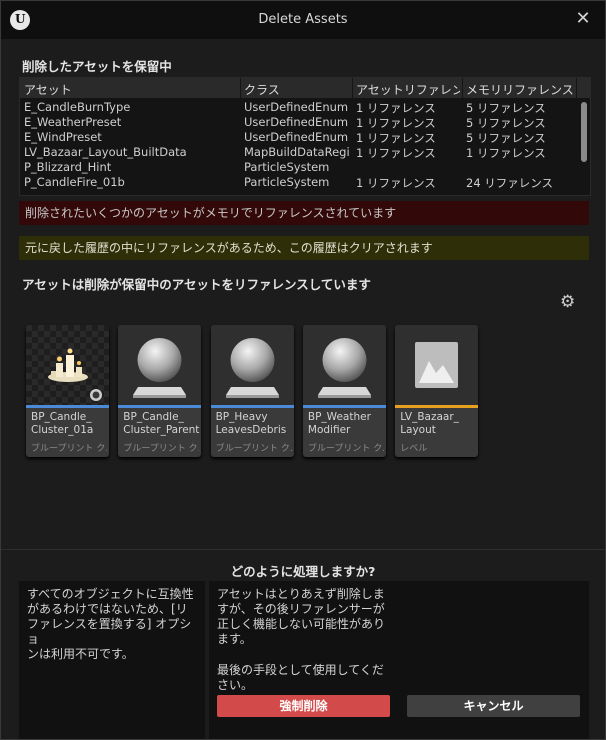 This screenshot has width=606, height=740. What do you see at coordinates (408, 89) in the screenshot?
I see `column-header-asset-references: アセットリファレンス` at bounding box center [408, 89].